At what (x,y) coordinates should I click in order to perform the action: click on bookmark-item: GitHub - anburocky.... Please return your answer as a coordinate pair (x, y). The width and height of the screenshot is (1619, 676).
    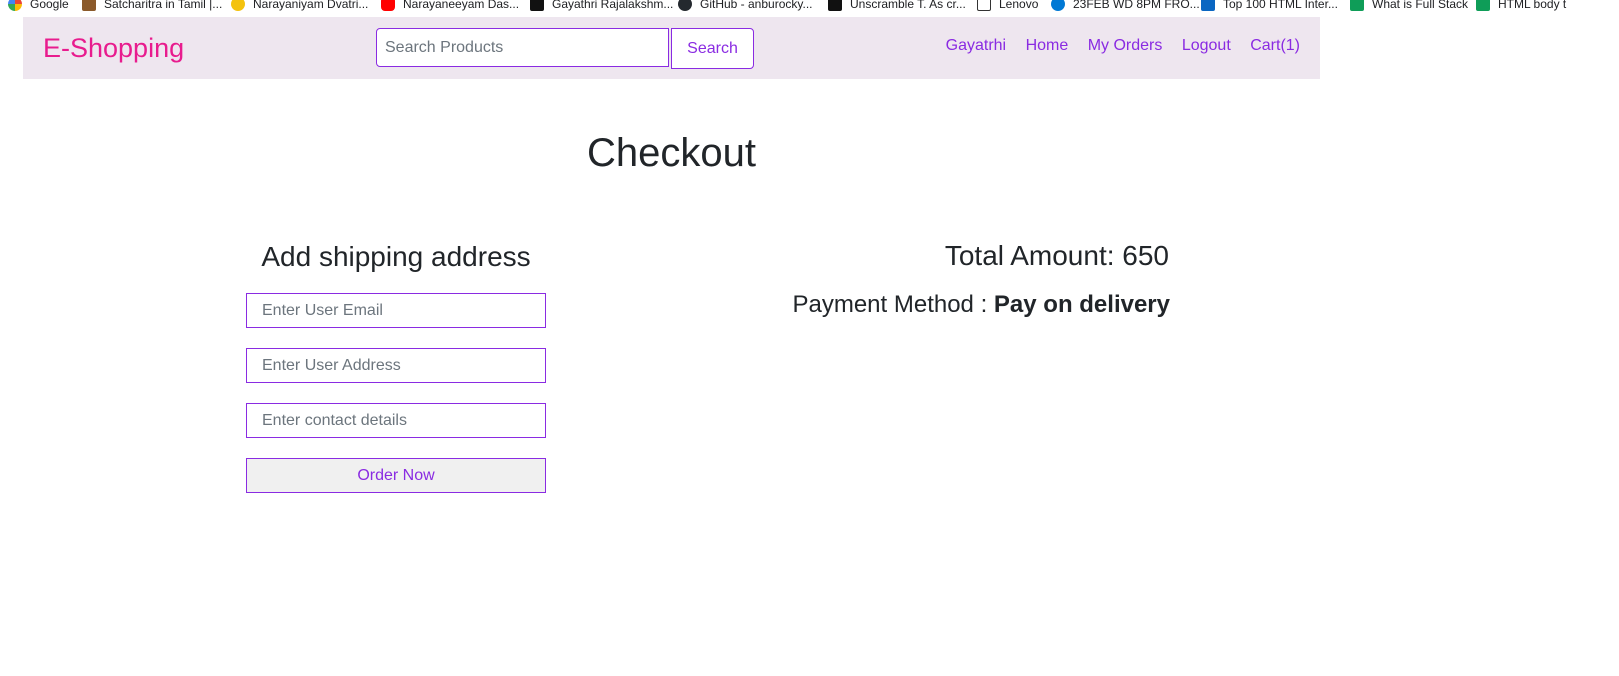
    Looking at the image, I should click on (745, 5).